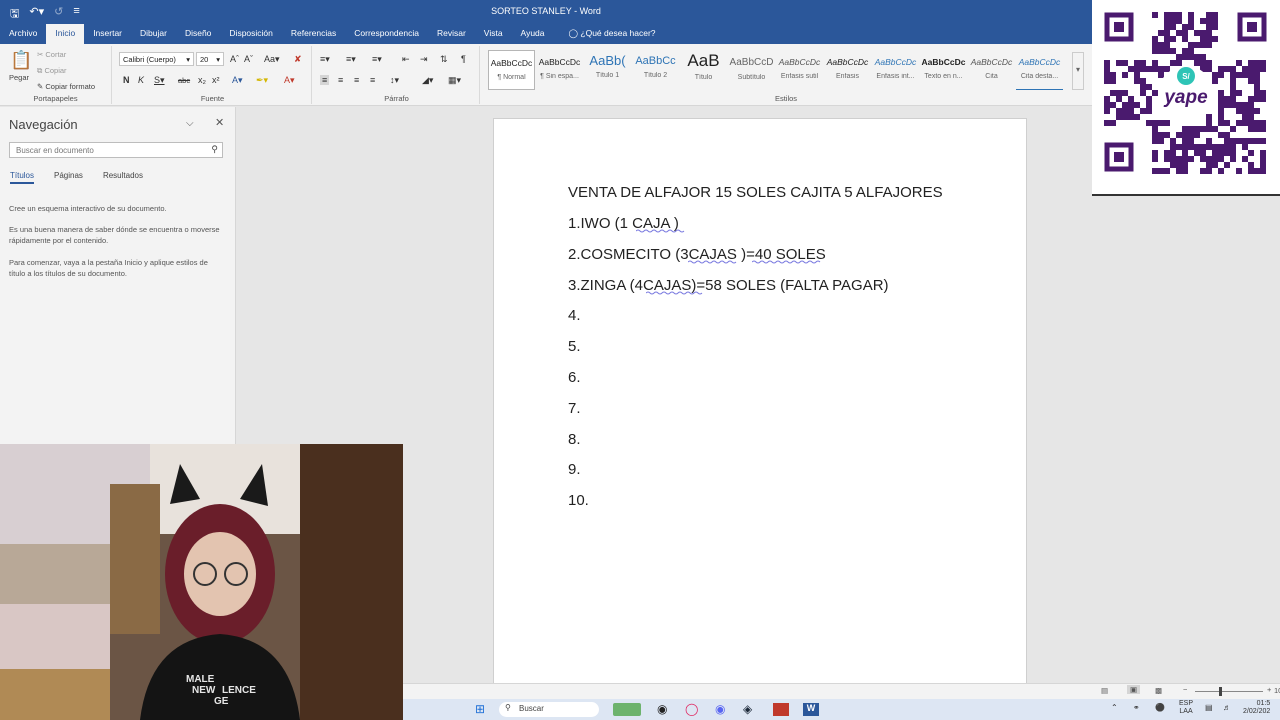 The width and height of the screenshot is (1280, 720). I want to click on widgets-icon, so click(627, 709).